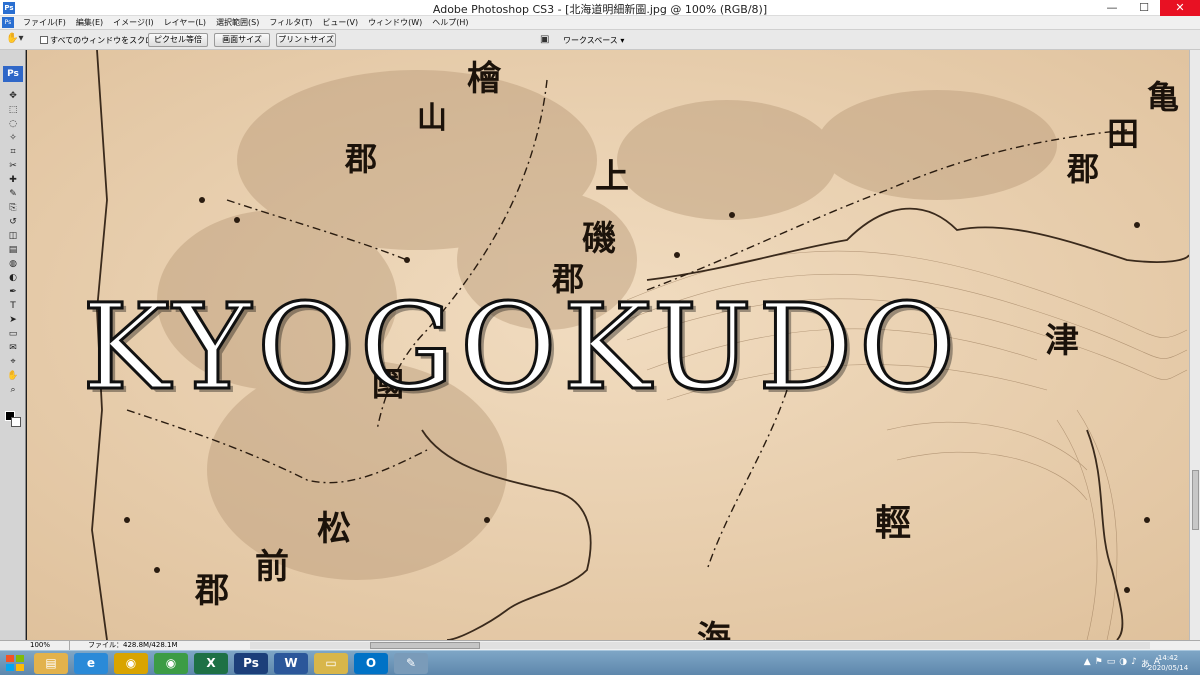 This screenshot has height=675, width=1200. Describe the element at coordinates (133, 645) in the screenshot. I see `file-size-info: ファイル：428.8M/428.1M` at that location.